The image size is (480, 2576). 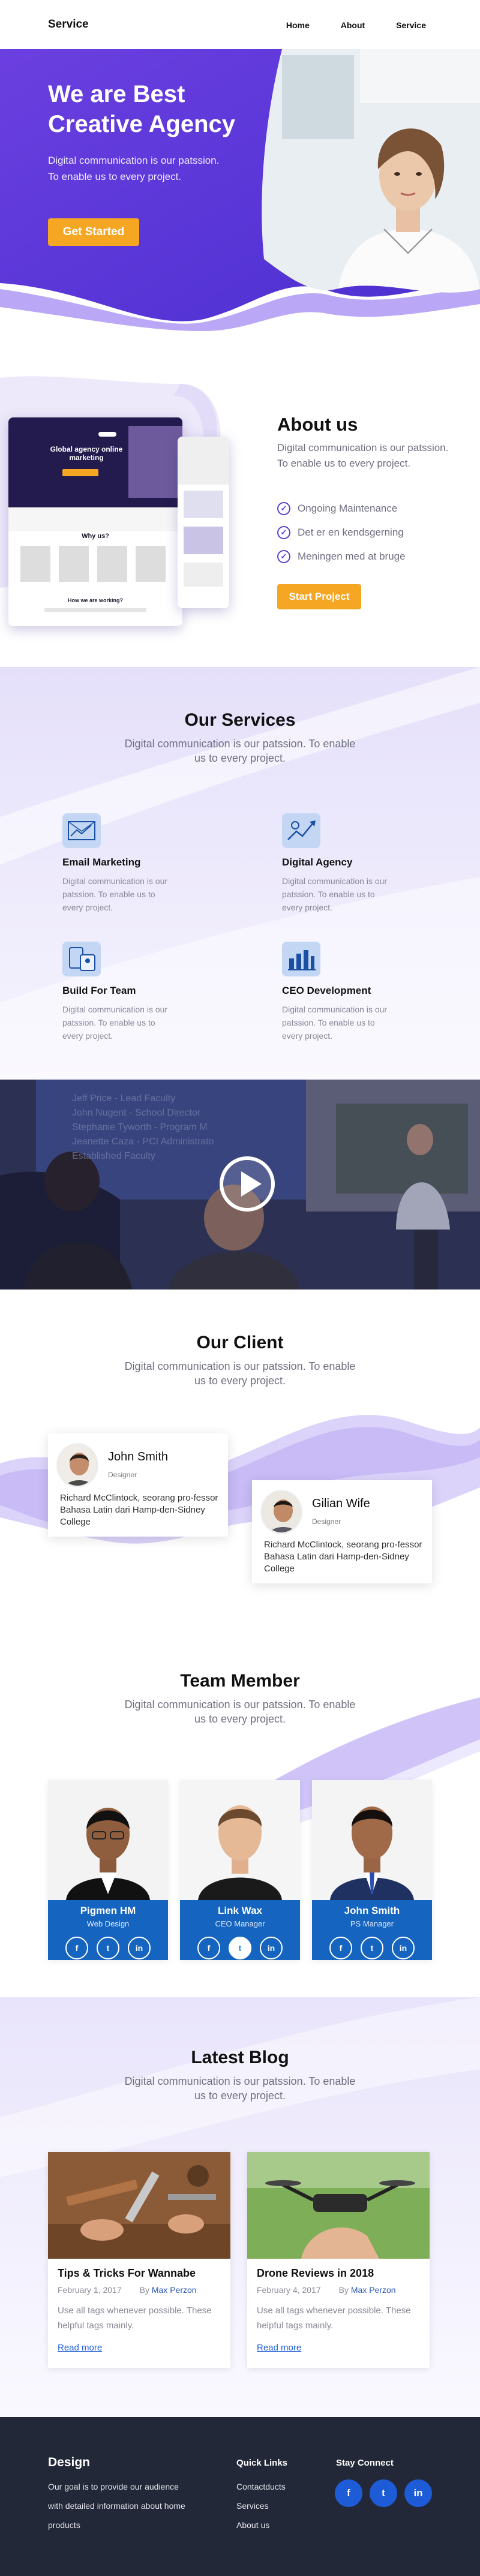 I want to click on brand-logo: Service, so click(x=68, y=24).